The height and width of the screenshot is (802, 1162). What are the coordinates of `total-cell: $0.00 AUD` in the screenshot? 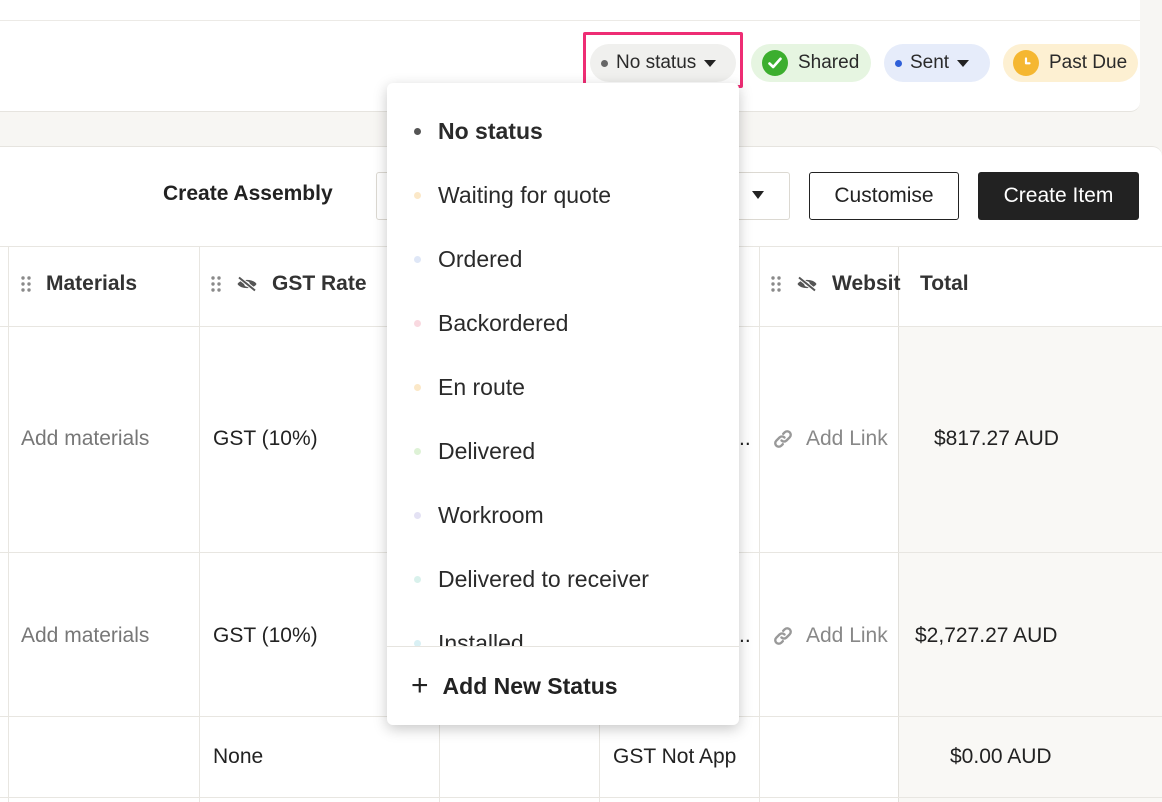 It's located at (1001, 756).